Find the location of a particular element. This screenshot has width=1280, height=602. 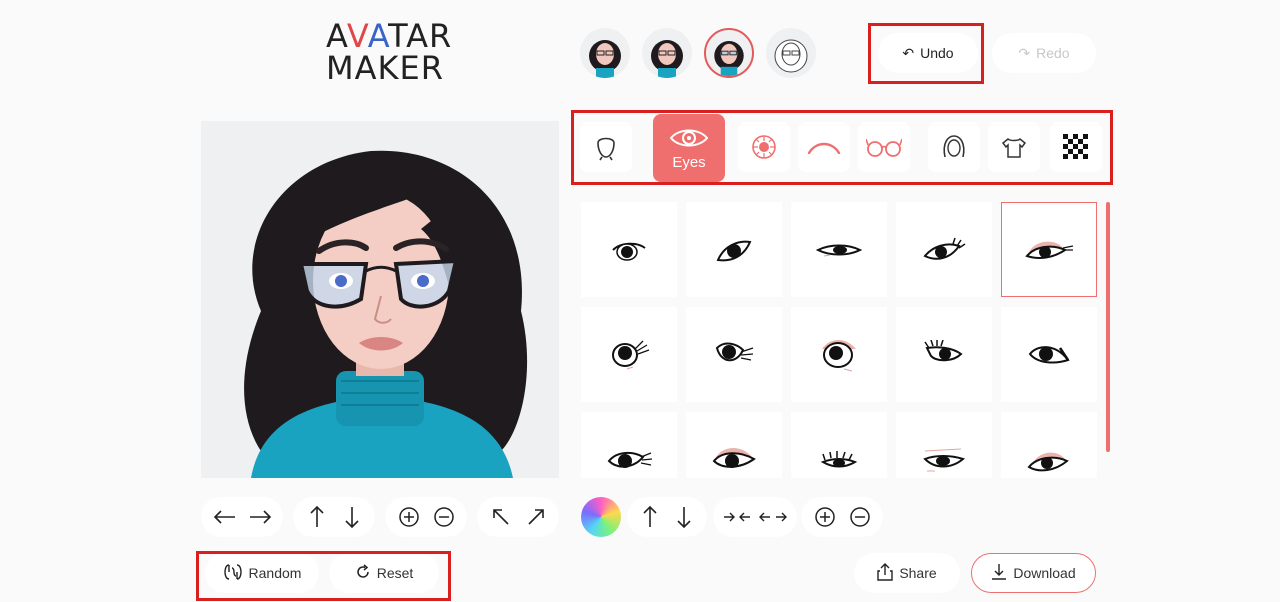

move-horizontal-group is located at coordinates (242, 517).